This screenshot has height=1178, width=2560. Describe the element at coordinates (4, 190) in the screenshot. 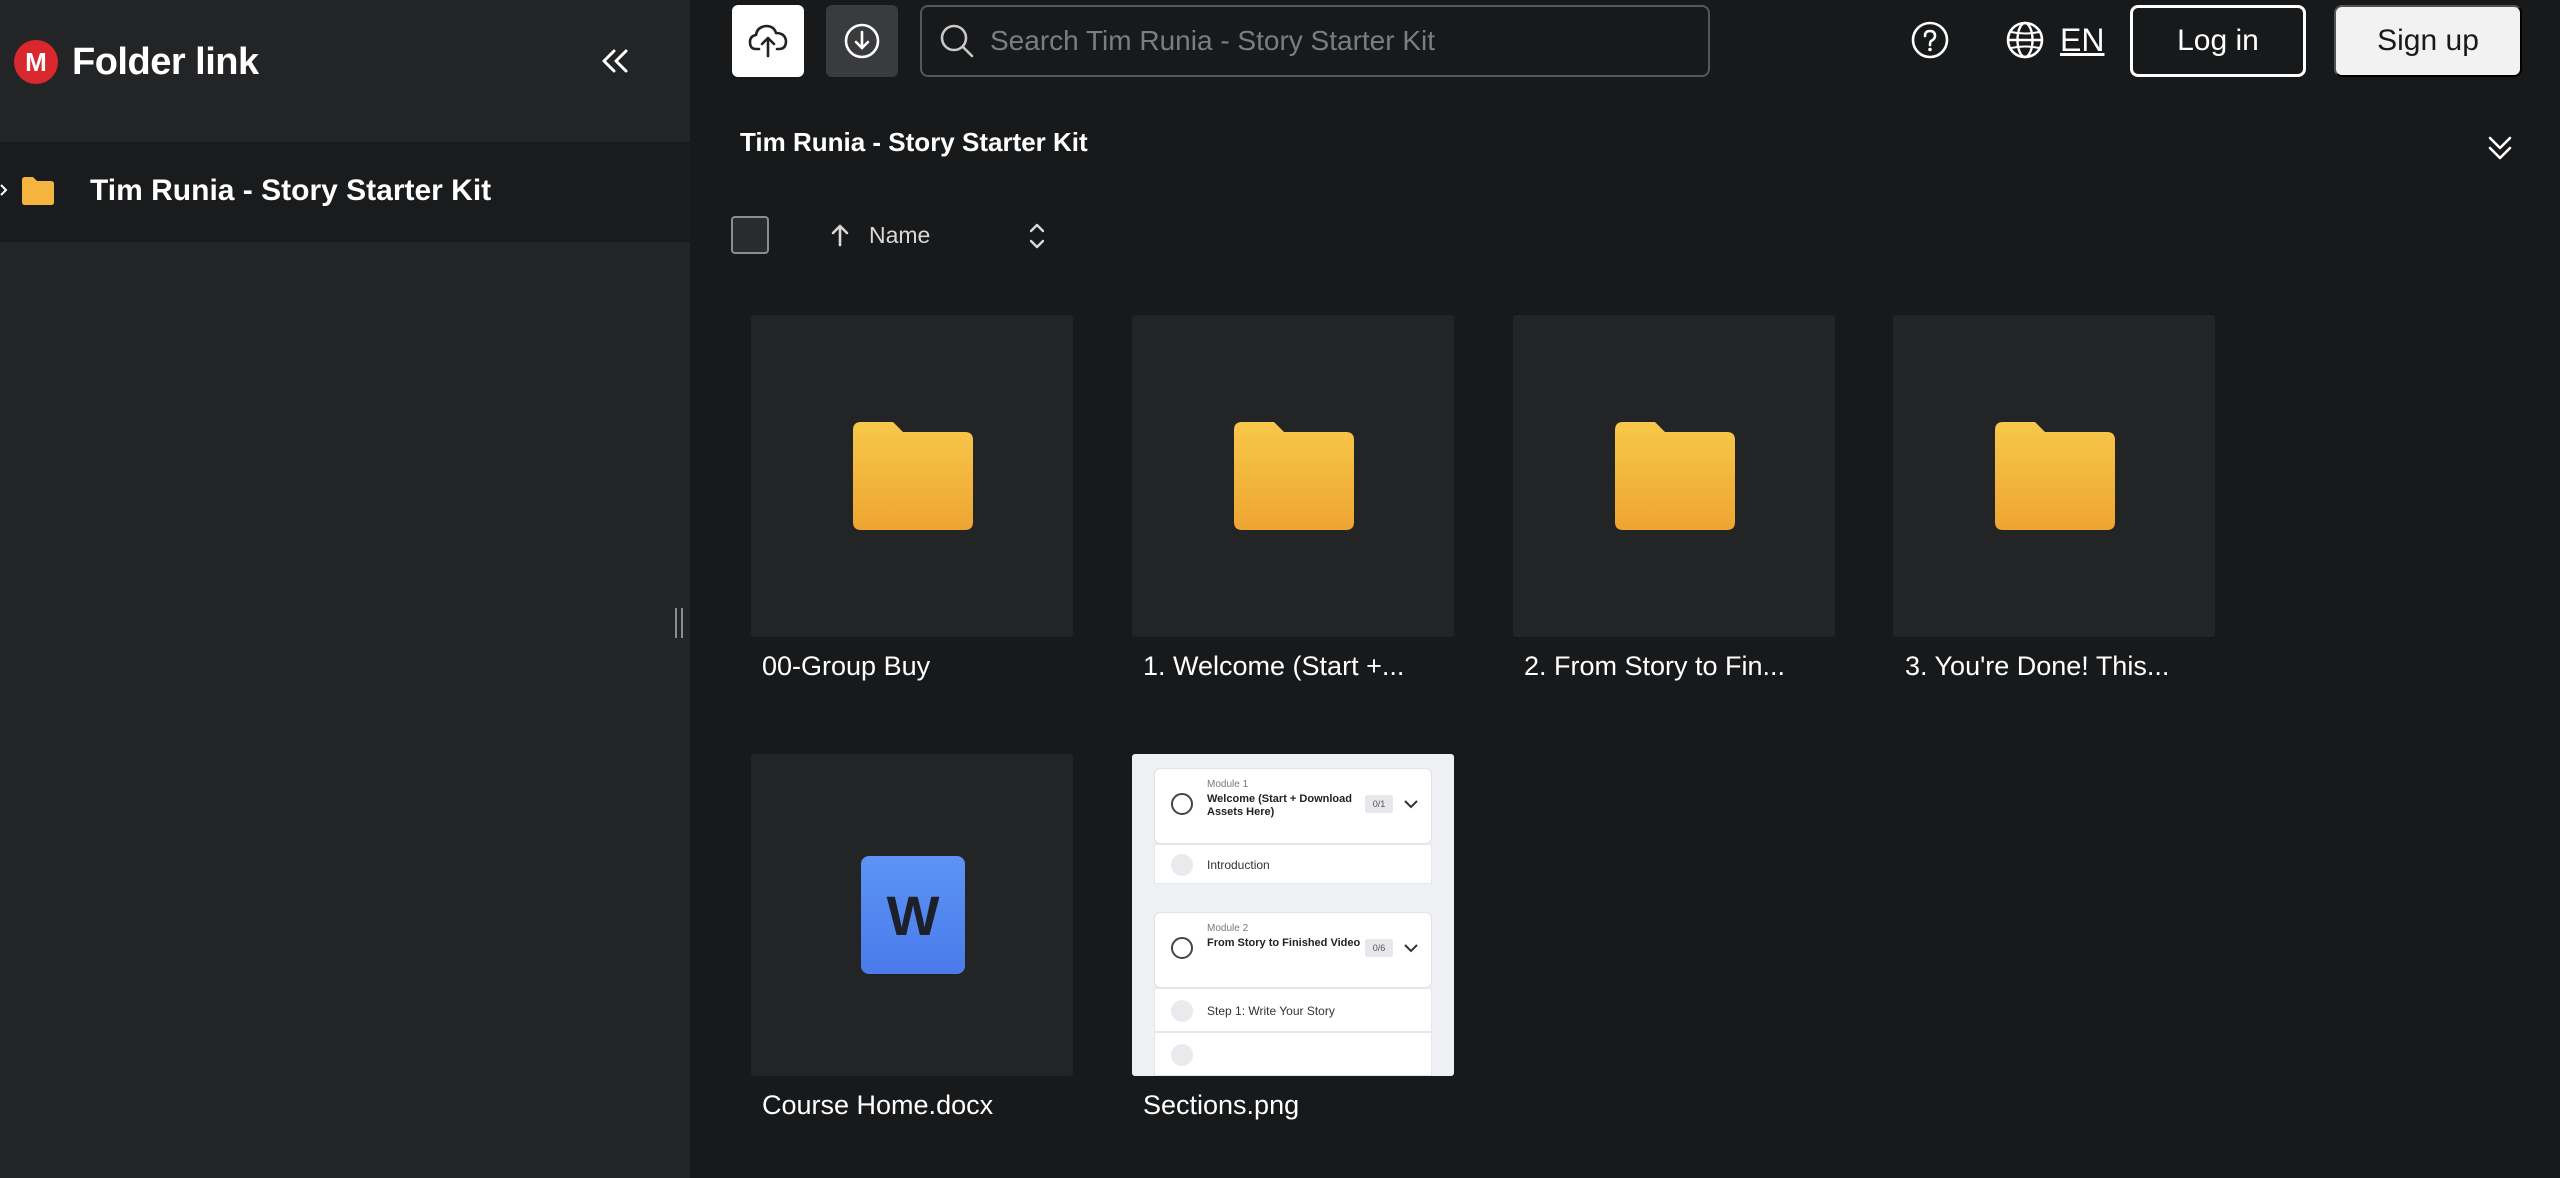

I see `caret-right-icon` at that location.